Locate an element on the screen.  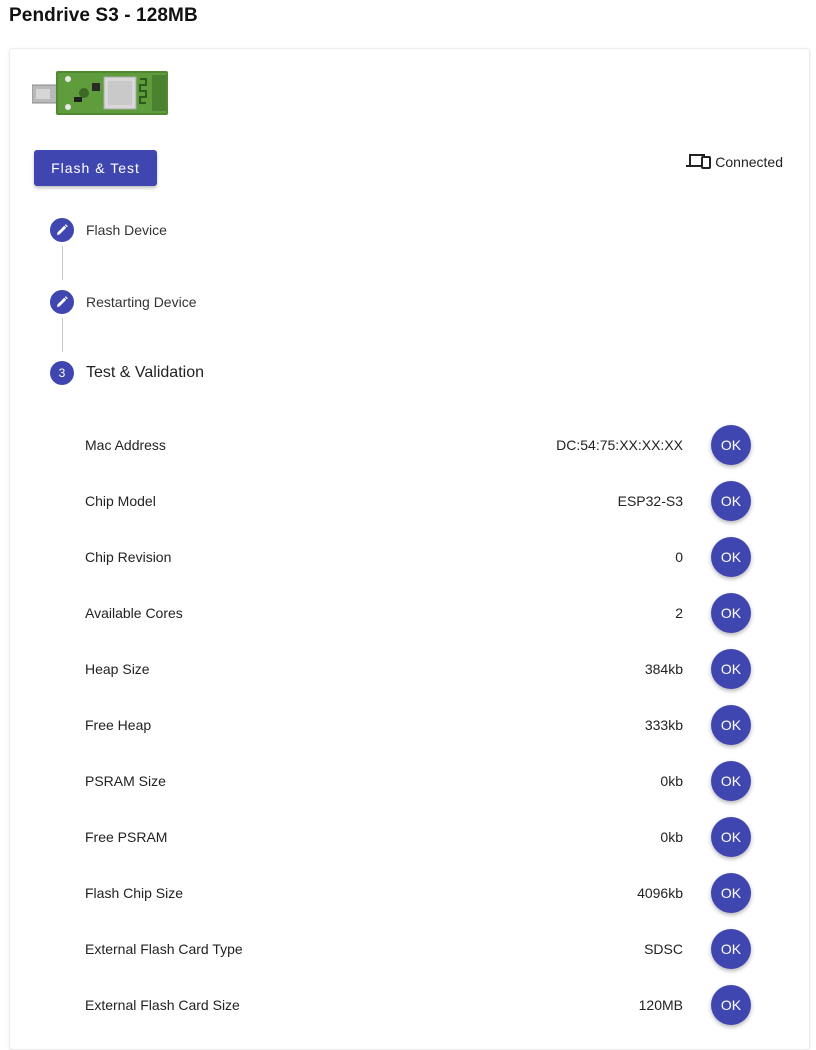
test-row-heap-size: Heap Size 384kb OK is located at coordinates (430, 669).